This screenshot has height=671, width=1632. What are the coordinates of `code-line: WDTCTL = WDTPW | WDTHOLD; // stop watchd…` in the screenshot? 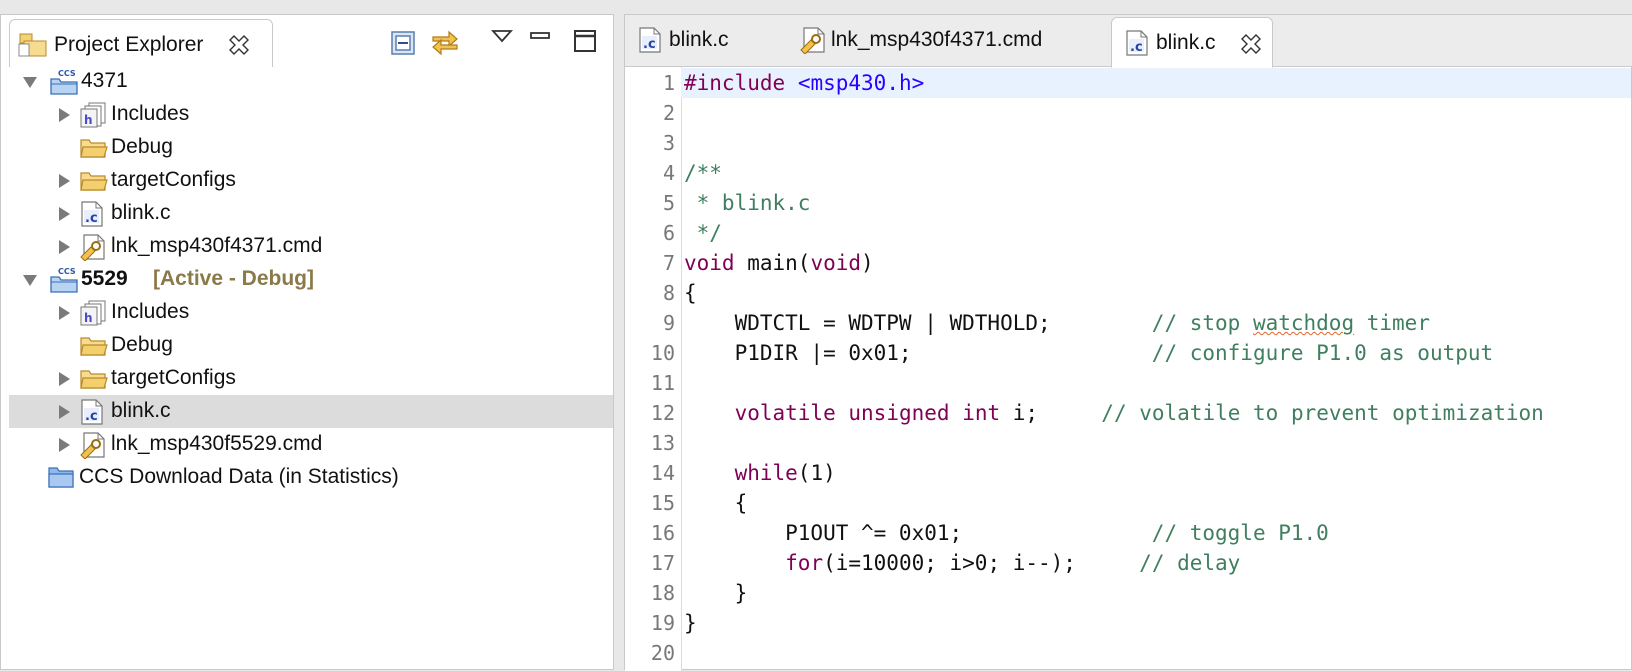 It's located at (1156, 323).